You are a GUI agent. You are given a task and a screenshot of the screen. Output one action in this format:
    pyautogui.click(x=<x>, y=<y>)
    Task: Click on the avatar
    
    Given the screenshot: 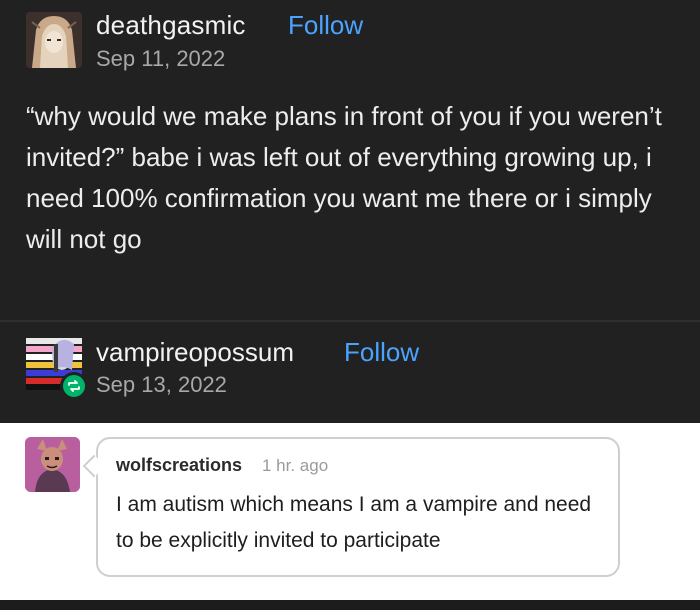 What is the action you would take?
    pyautogui.click(x=54, y=40)
    